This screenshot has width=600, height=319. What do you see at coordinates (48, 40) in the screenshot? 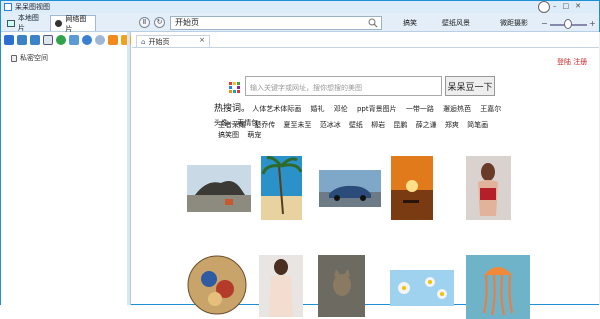
I see `copy-icon` at bounding box center [48, 40].